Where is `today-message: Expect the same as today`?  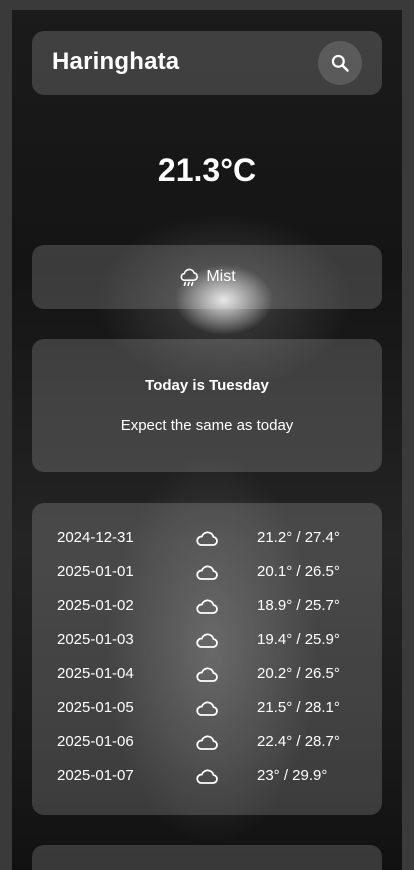 today-message: Expect the same as today is located at coordinates (207, 425).